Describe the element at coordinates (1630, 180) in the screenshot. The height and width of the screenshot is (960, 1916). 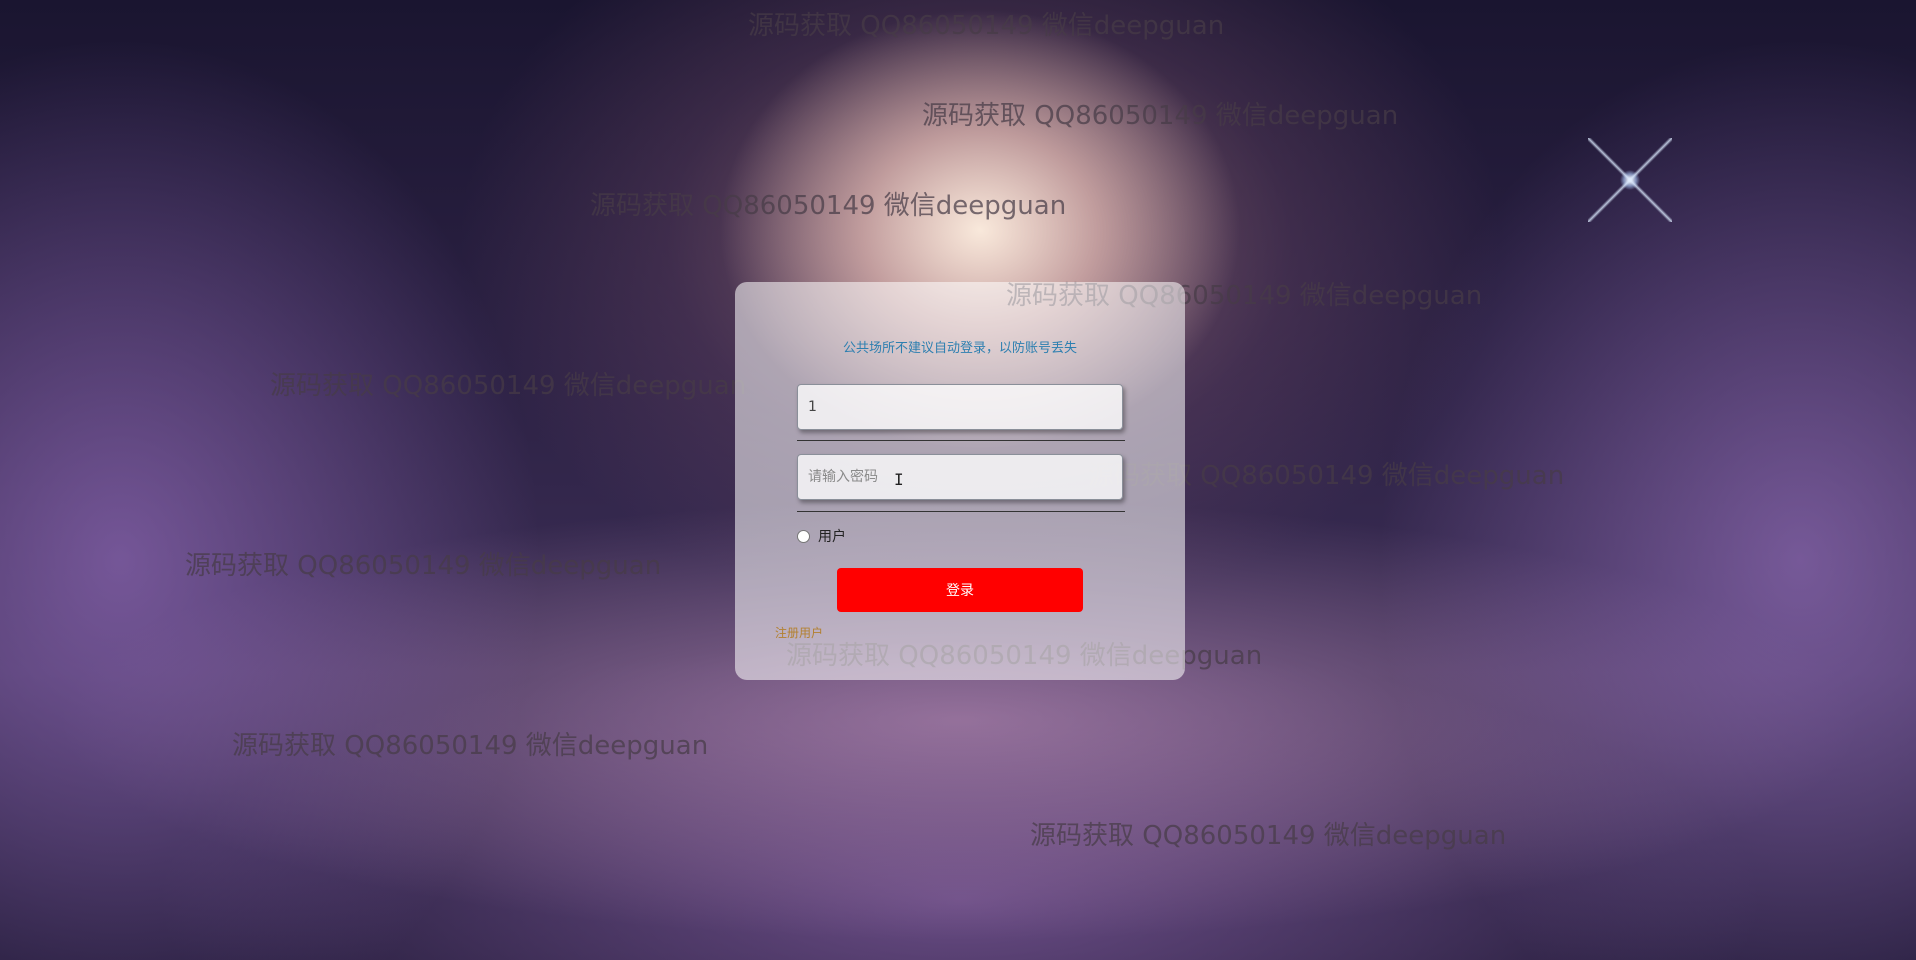
I see `bright-star-decoration` at that location.